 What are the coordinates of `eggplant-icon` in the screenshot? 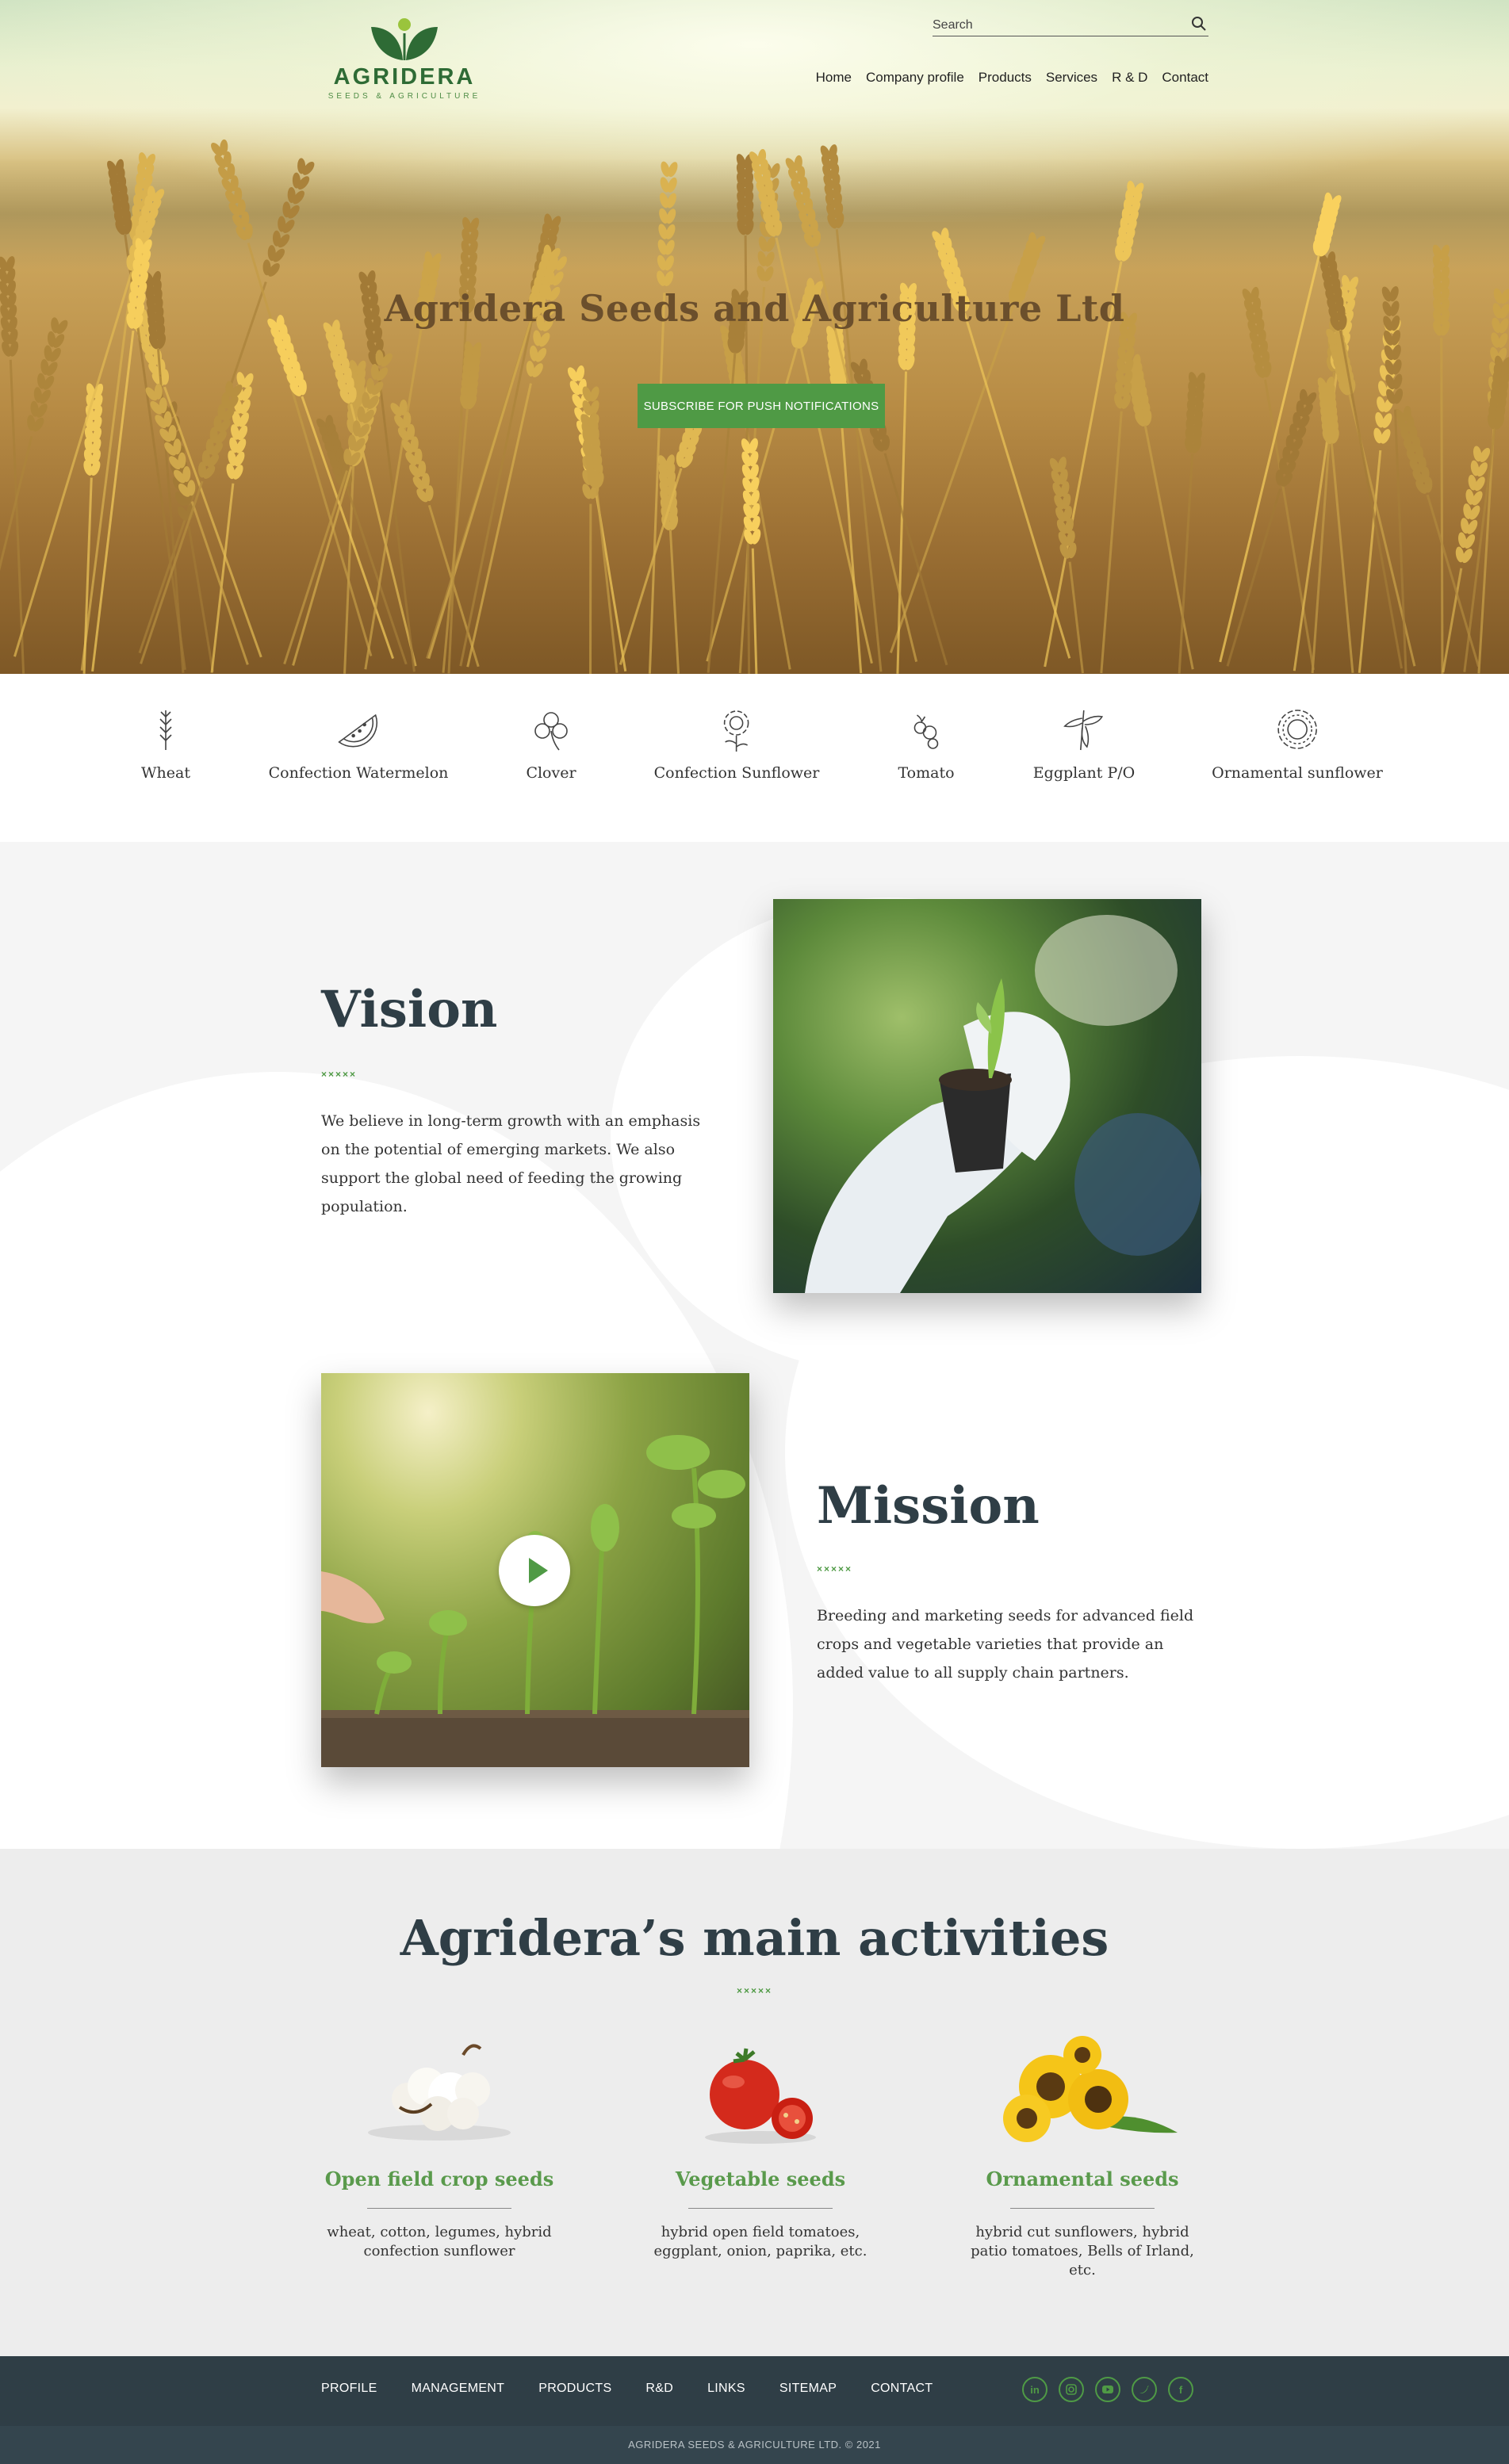 It's located at (1083, 731).